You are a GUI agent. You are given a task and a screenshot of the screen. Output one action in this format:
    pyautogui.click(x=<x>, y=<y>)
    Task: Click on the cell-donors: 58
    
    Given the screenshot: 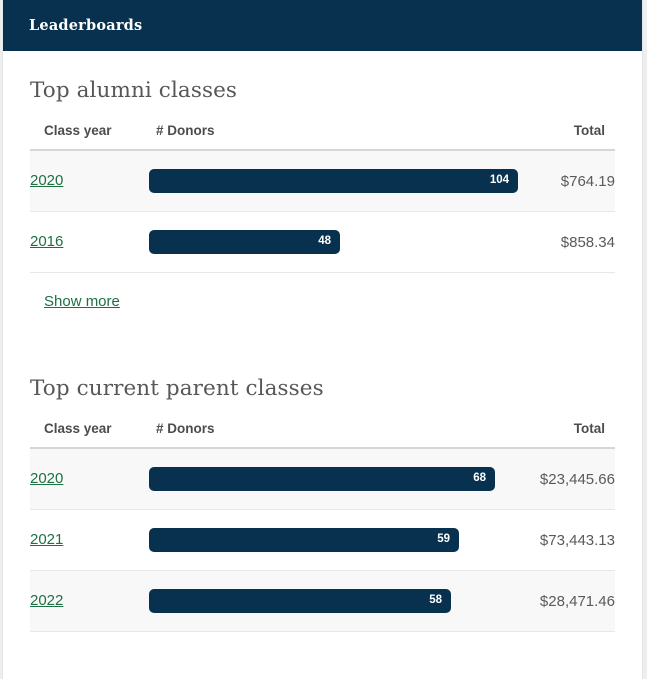 What is the action you would take?
    pyautogui.click(x=300, y=601)
    